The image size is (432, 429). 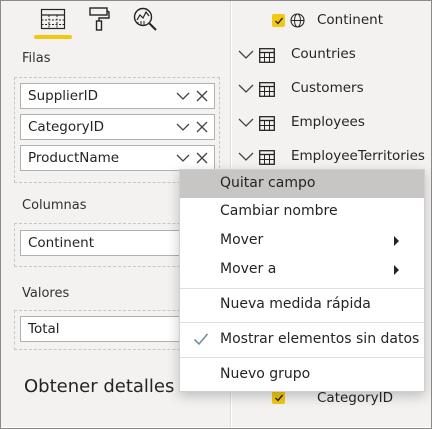 I want to click on rows-well: SupplierID CategoryID ProductName, so click(x=117, y=130).